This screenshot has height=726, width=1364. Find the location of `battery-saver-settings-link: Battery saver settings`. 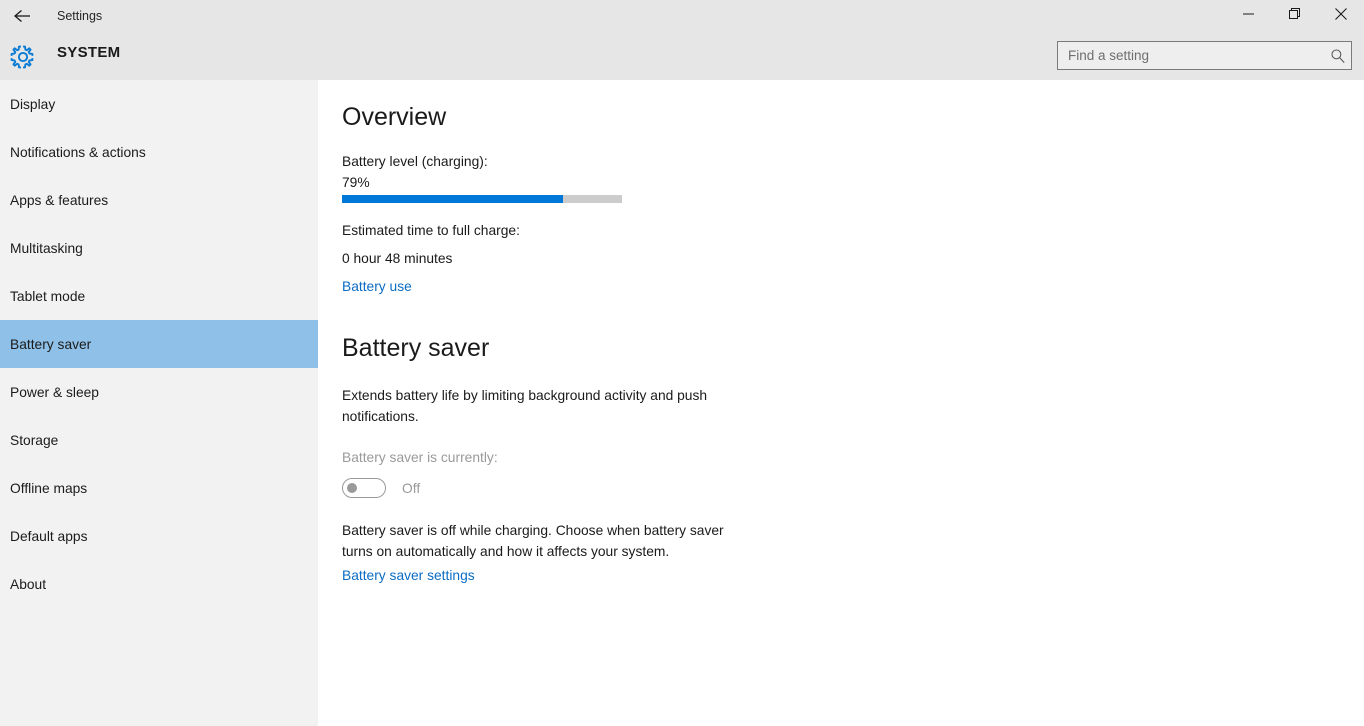

battery-saver-settings-link: Battery saver settings is located at coordinates (408, 575).